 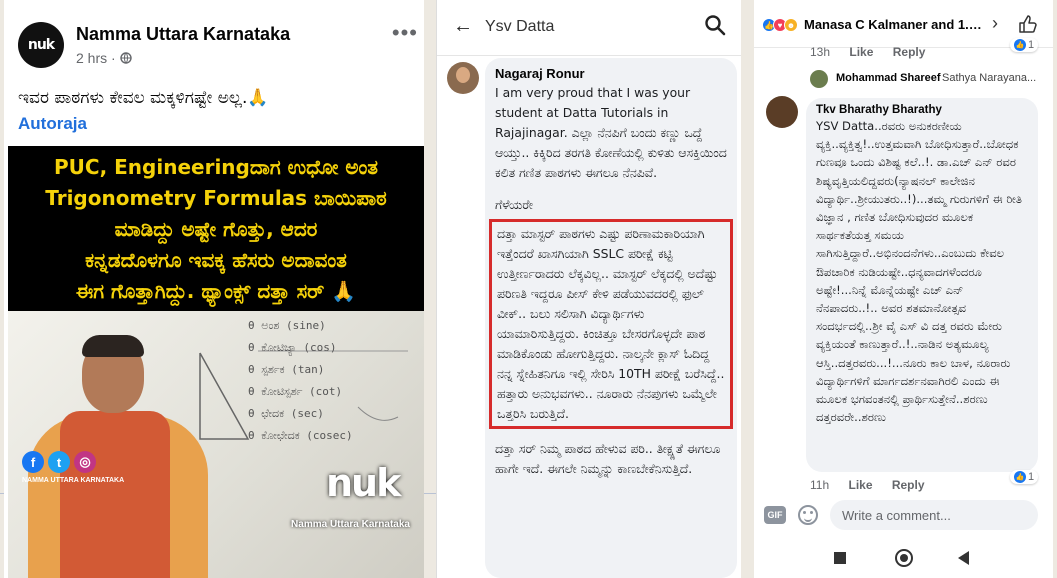 I want to click on poster-line: ಕನ್ನಡದೊಳಗೂ ಇವಕ್ಕ ಹೆಸರು ಅದಾವಂತ, so click(x=216, y=260).